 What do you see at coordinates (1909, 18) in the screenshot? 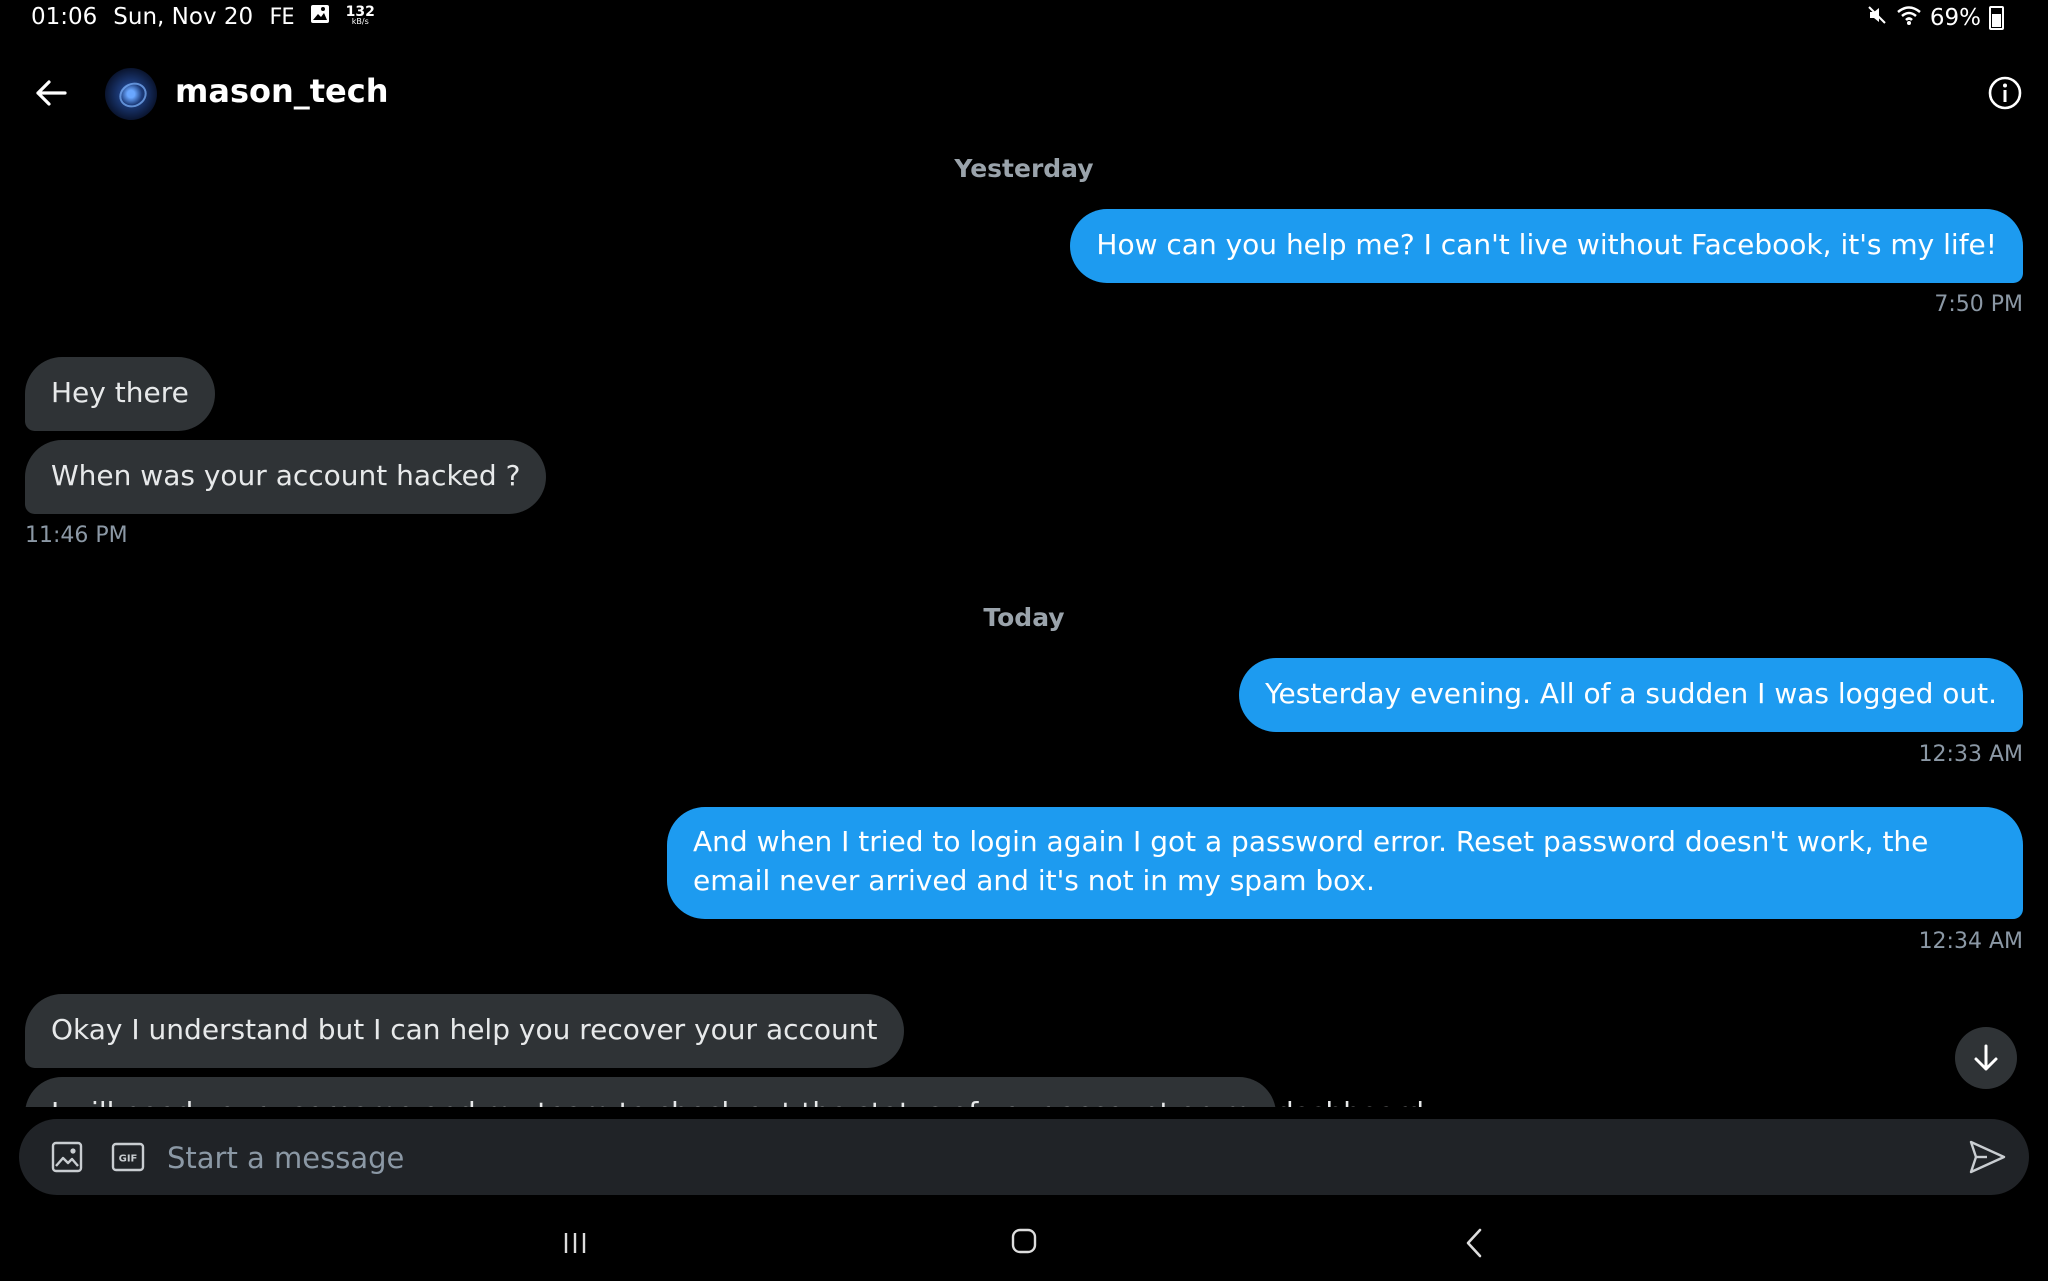
I see `wifi-icon` at bounding box center [1909, 18].